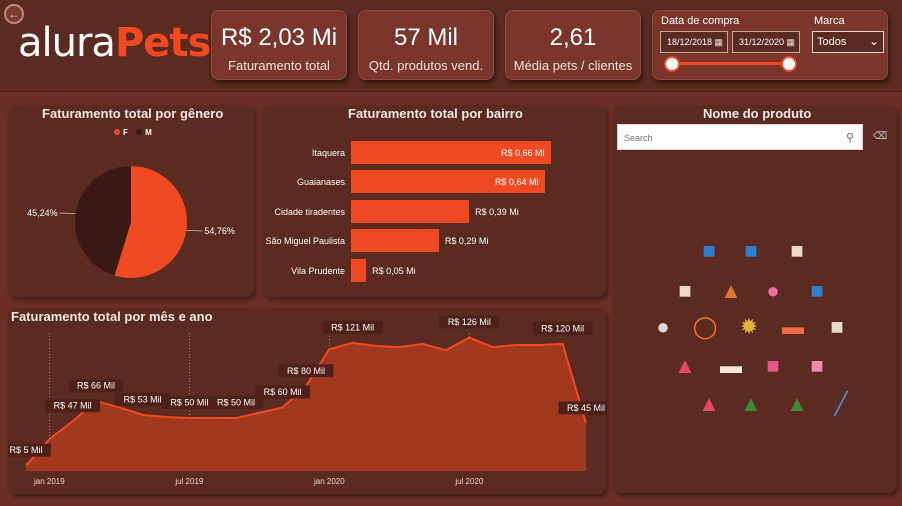  Describe the element at coordinates (49, 481) in the screenshot. I see `x-tick-label: jan 2019` at that location.